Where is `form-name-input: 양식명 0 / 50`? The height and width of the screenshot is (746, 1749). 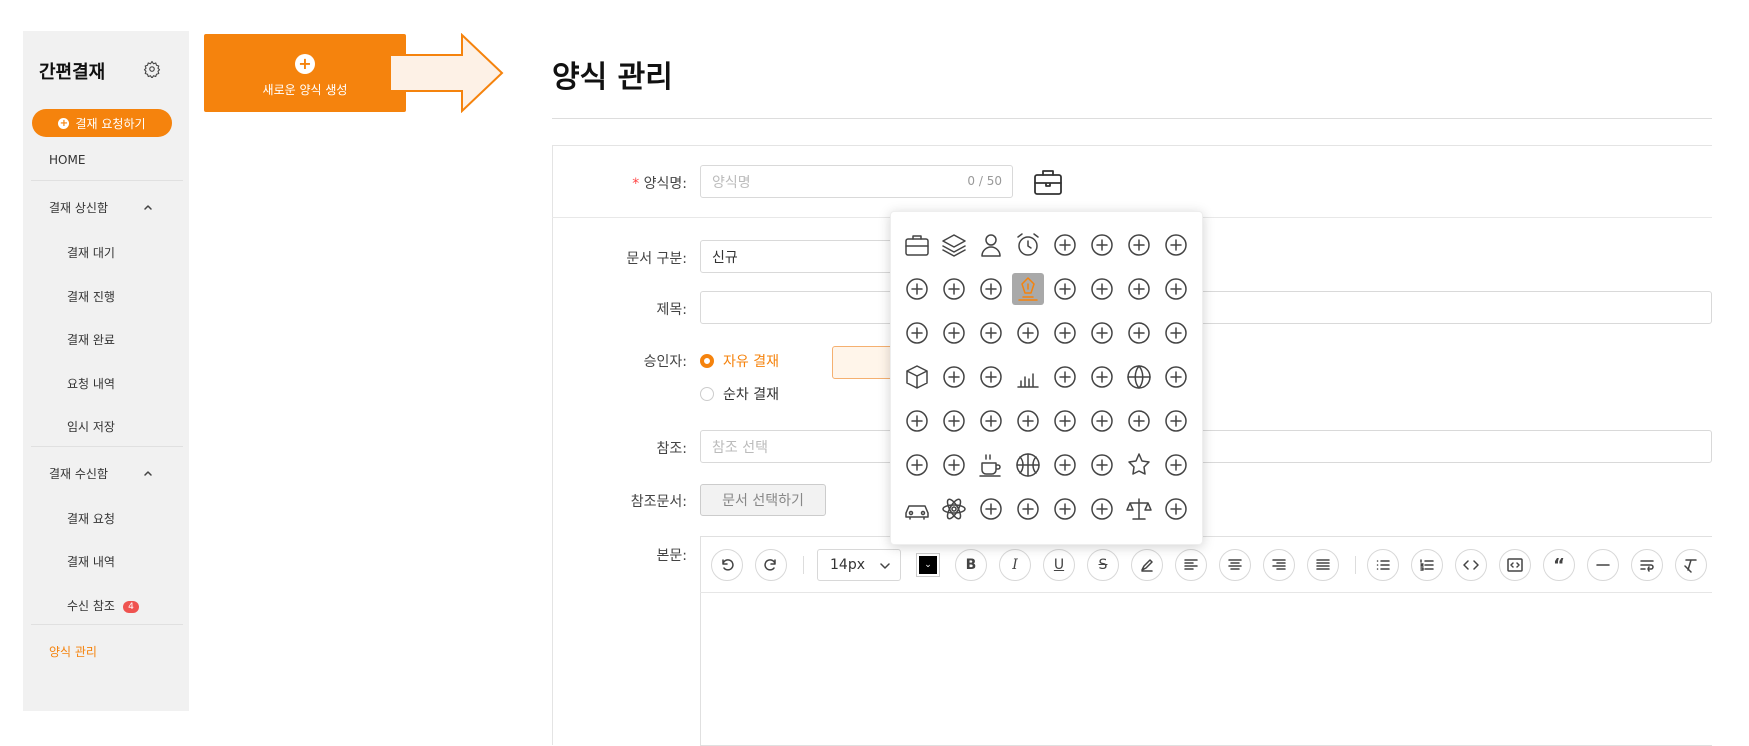
form-name-input: 양식명 0 / 50 is located at coordinates (856, 181).